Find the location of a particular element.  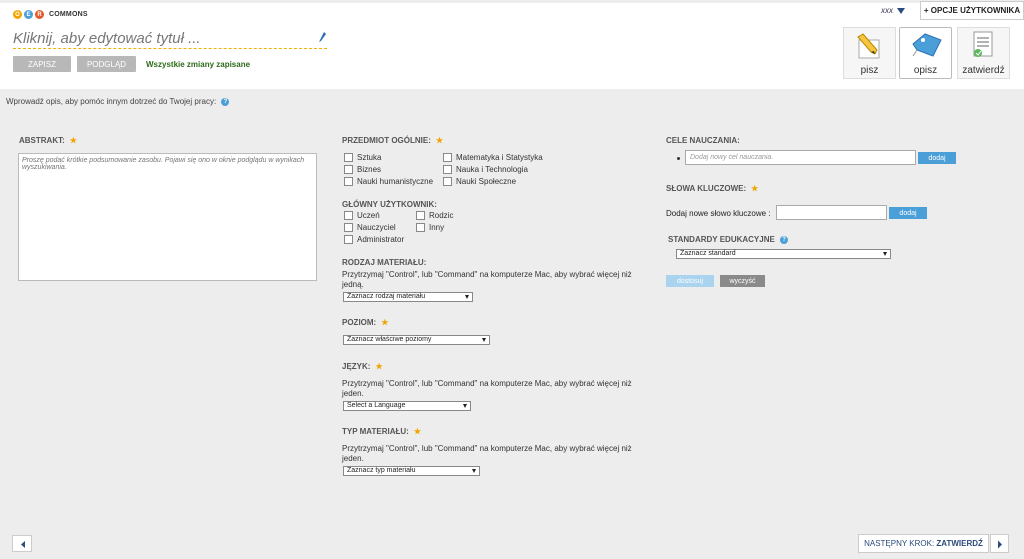

select-value: Select a Language is located at coordinates (376, 405).